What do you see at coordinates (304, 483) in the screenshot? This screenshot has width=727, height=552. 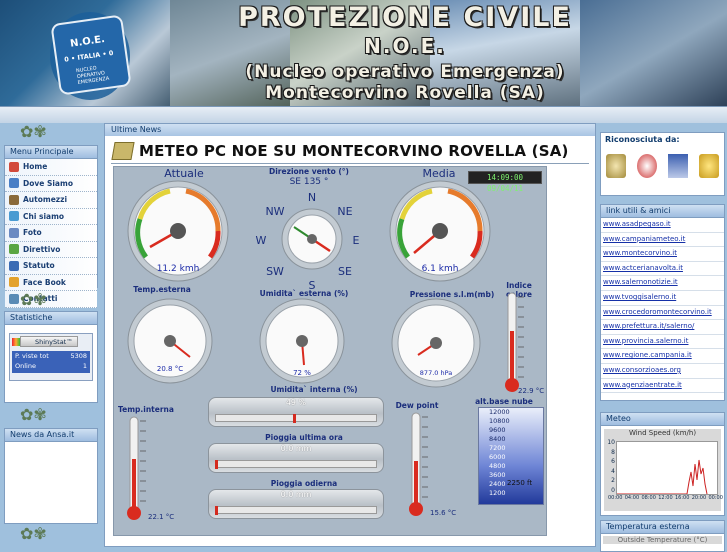 I see `pioggia-oggi-label: Pioggia odierna` at bounding box center [304, 483].